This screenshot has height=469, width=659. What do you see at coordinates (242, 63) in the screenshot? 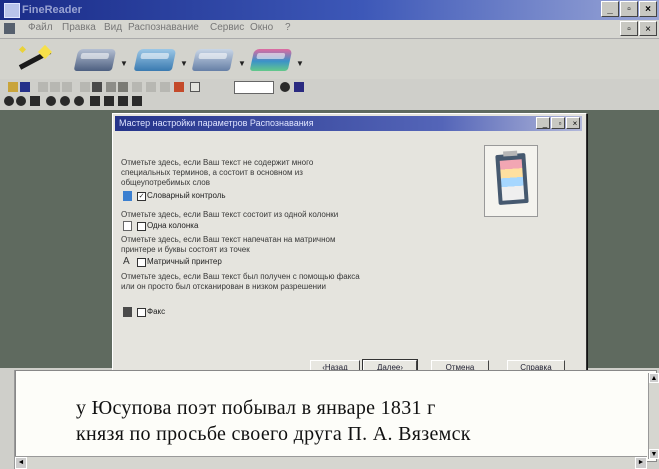
I see `recognize-dropdown-icon: ▼` at bounding box center [242, 63].